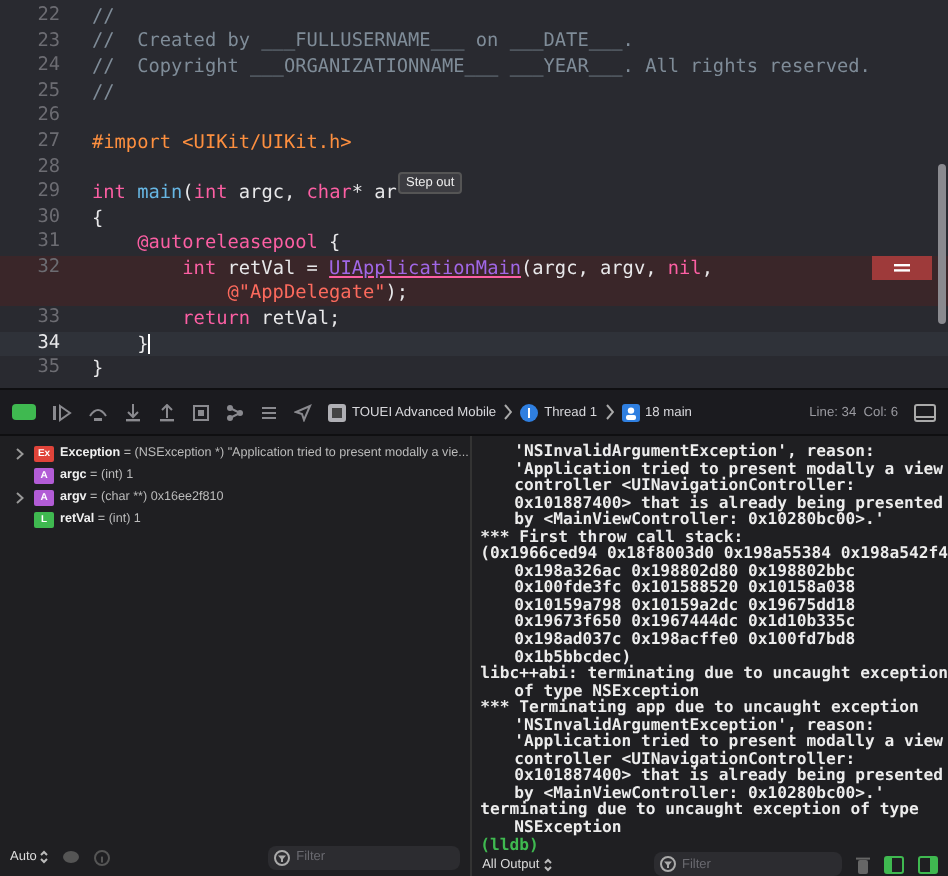 This screenshot has width=948, height=876. I want to click on environment-icon, so click(269, 412).